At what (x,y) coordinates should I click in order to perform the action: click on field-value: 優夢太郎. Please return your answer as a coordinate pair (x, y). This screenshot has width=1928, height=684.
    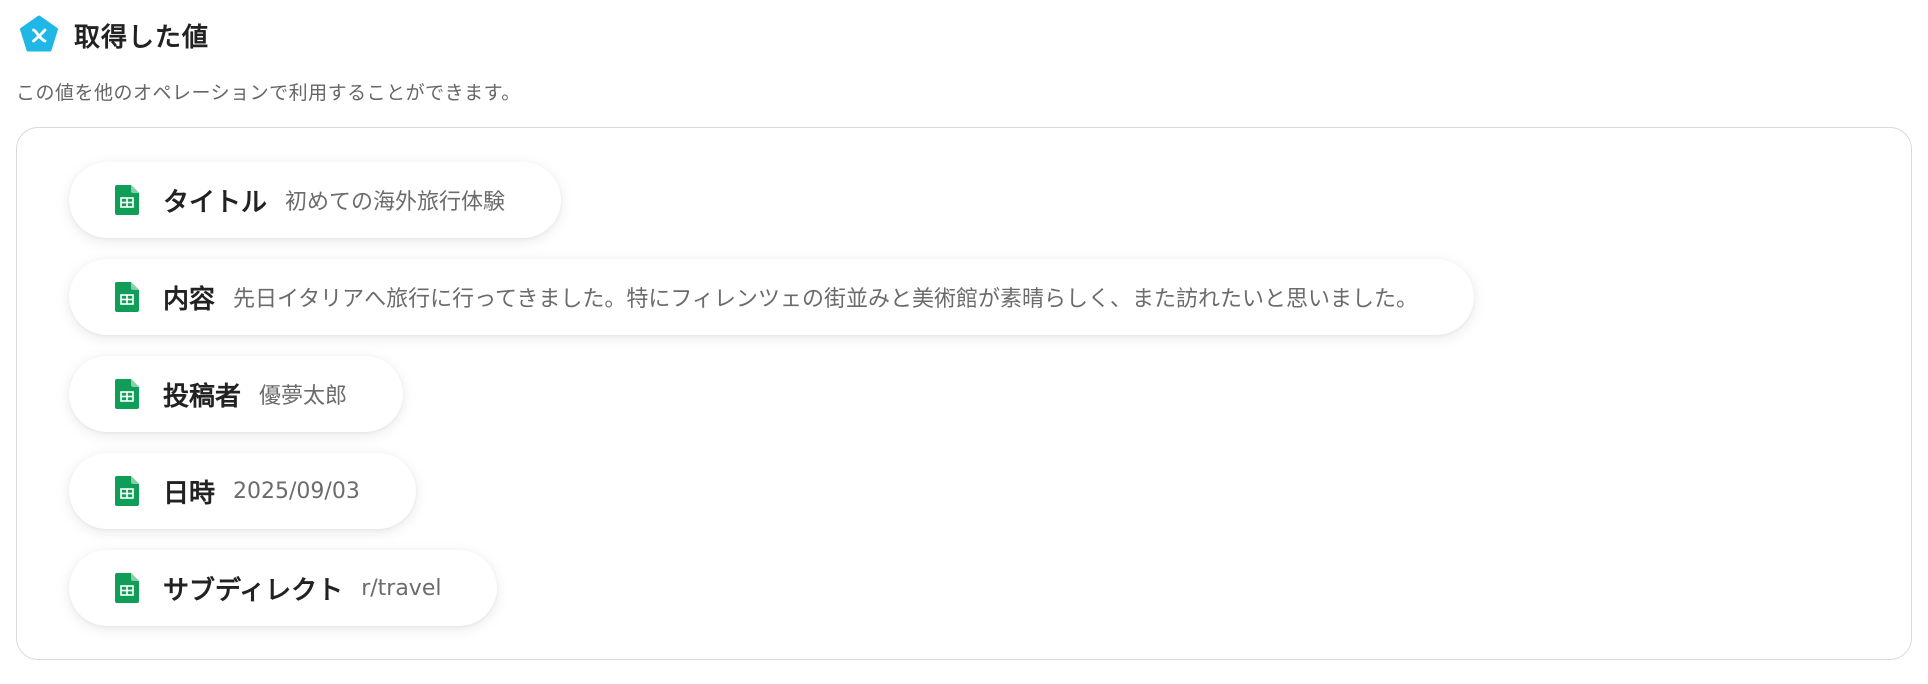
    Looking at the image, I should click on (303, 396).